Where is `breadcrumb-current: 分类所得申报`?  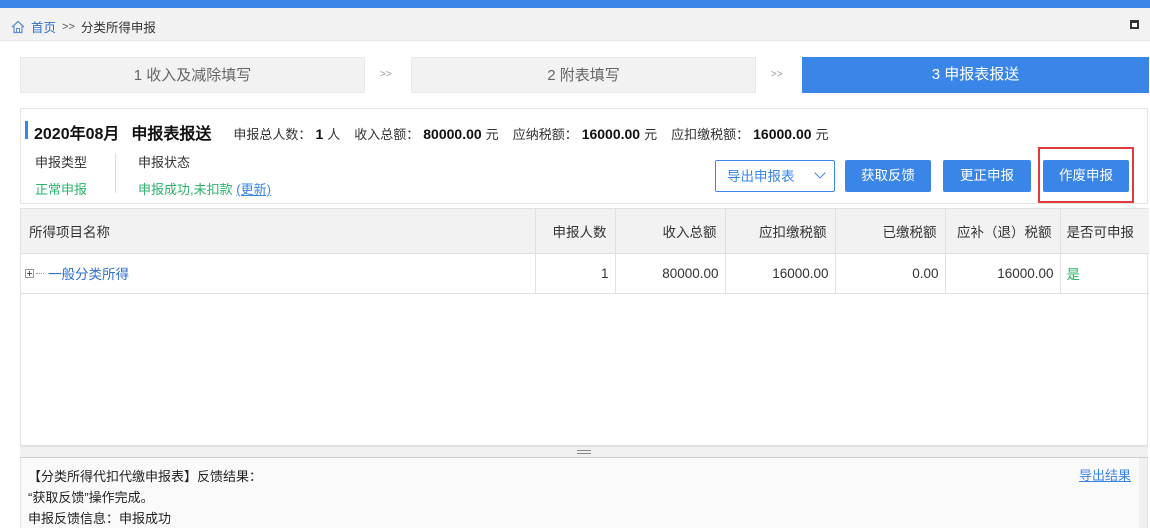 breadcrumb-current: 分类所得申报 is located at coordinates (118, 28).